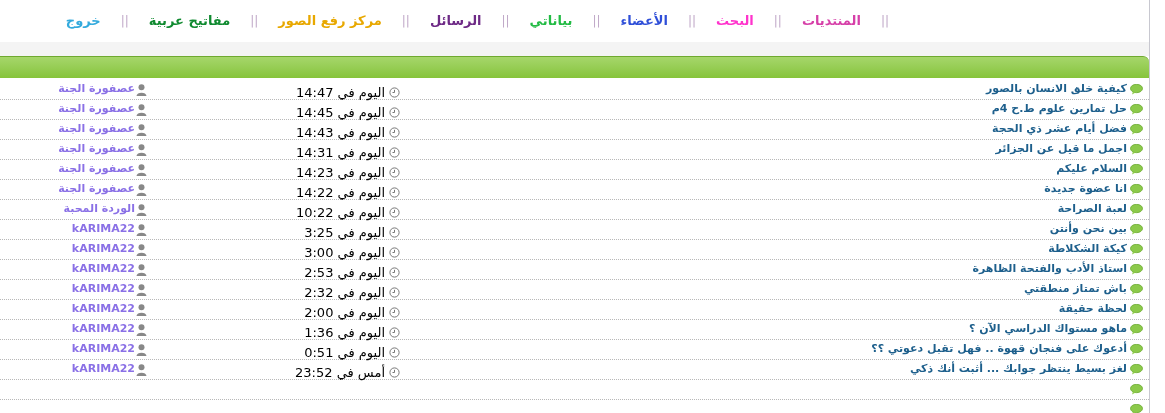 The height and width of the screenshot is (413, 1165). I want to click on post-time: اليوم في 2:00, so click(344, 313).